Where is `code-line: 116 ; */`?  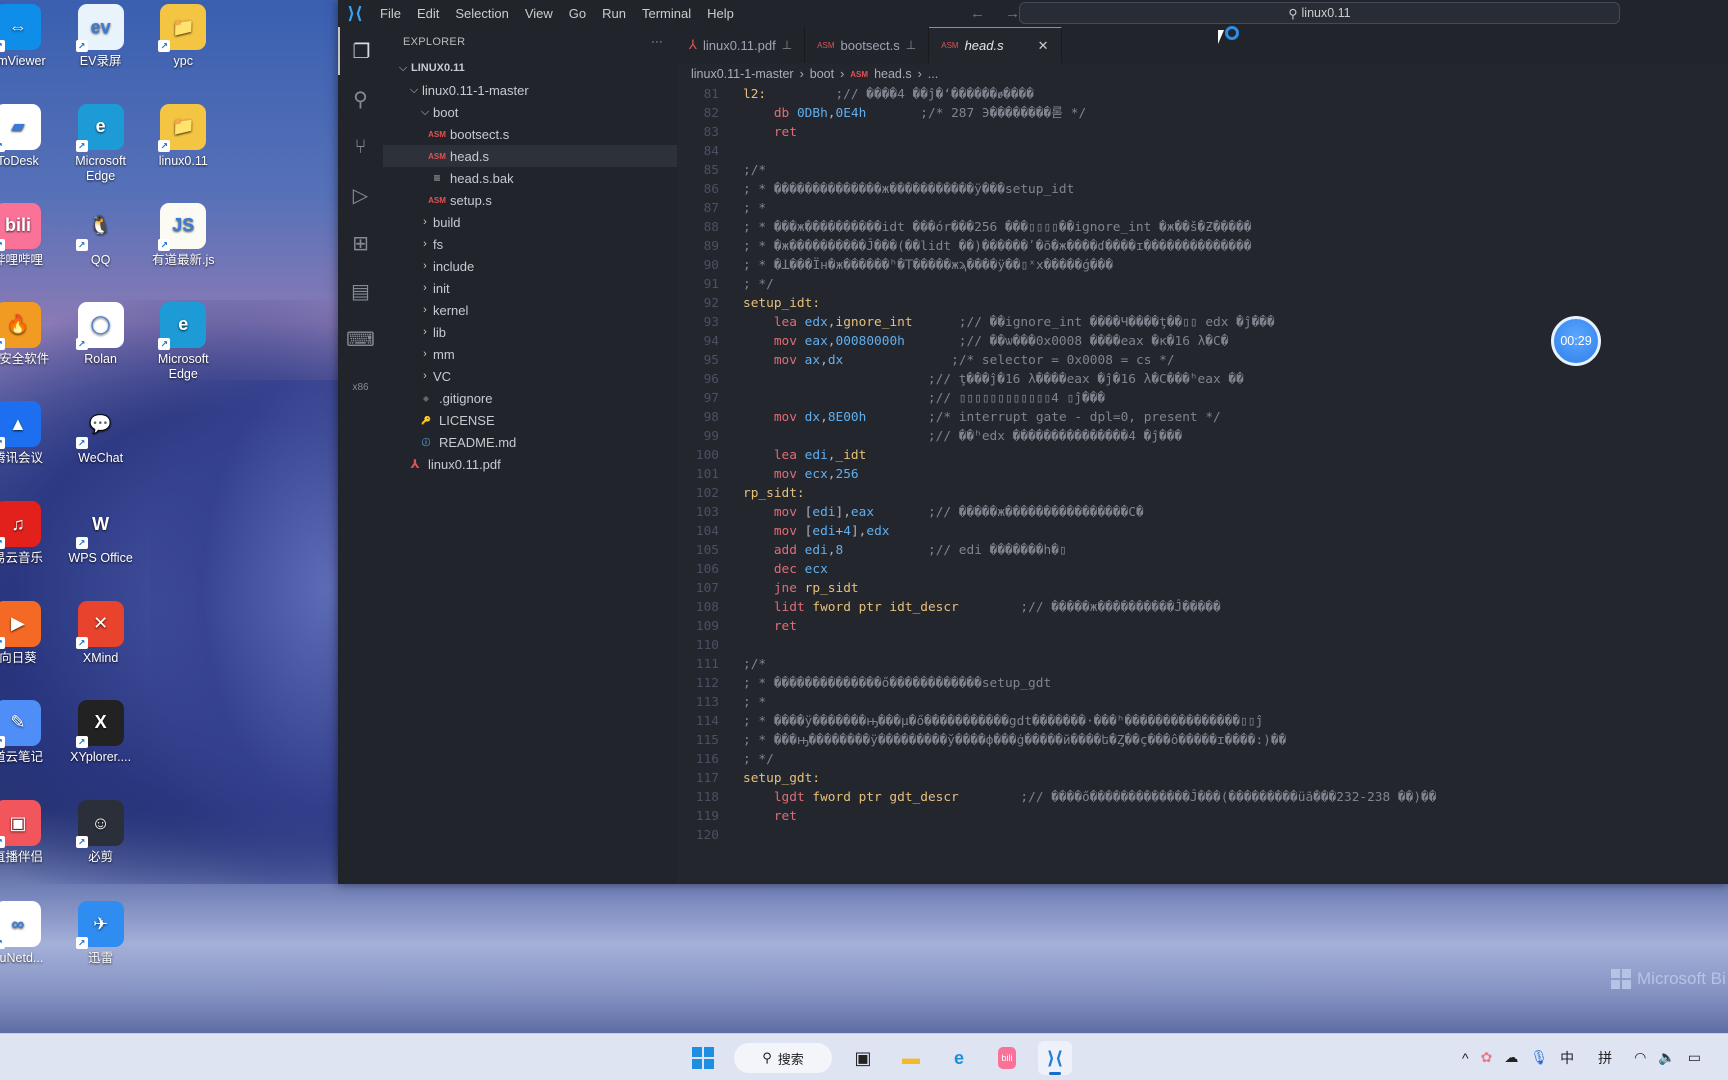
code-line: 116 ; */ is located at coordinates (1202, 759).